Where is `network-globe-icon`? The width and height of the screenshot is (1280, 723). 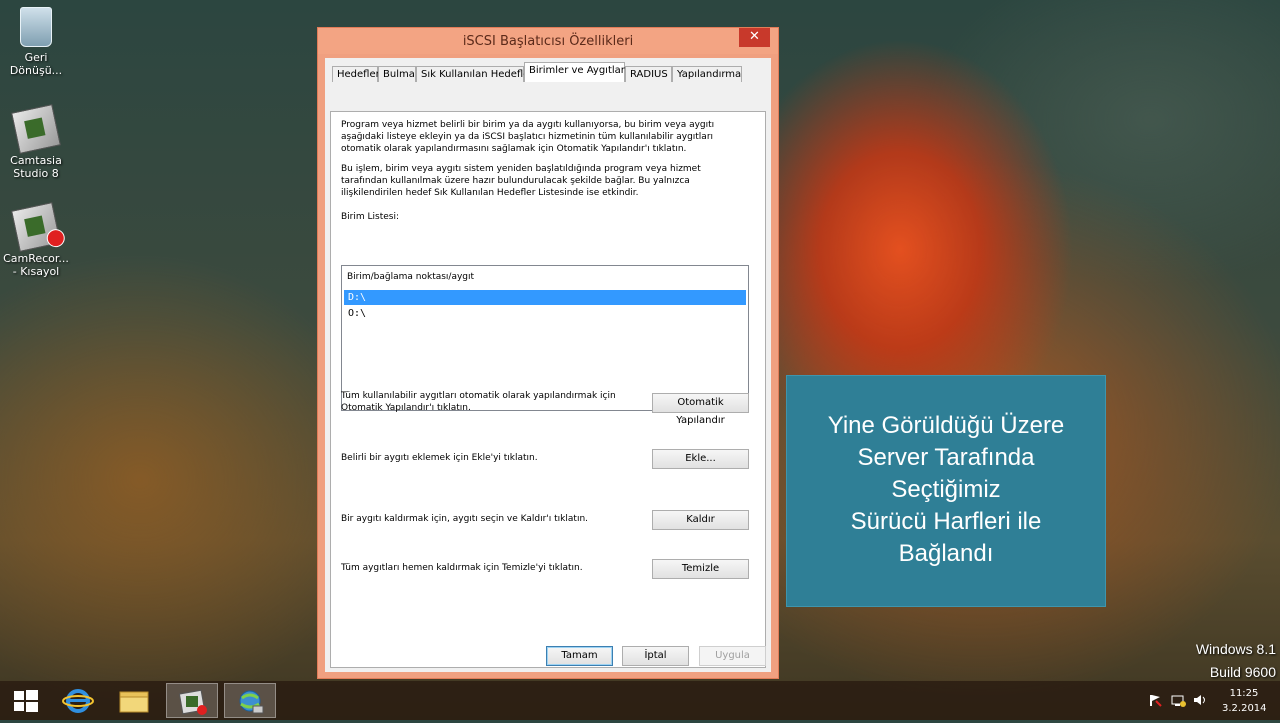
network-globe-icon is located at coordinates (251, 702).